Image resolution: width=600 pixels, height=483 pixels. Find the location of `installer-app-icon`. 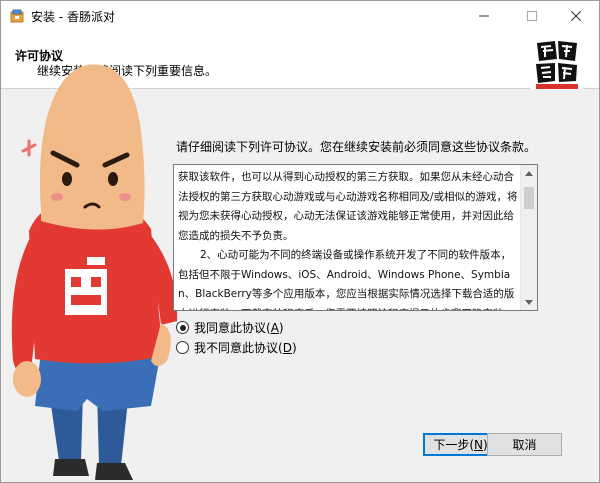

installer-app-icon is located at coordinates (17, 16).